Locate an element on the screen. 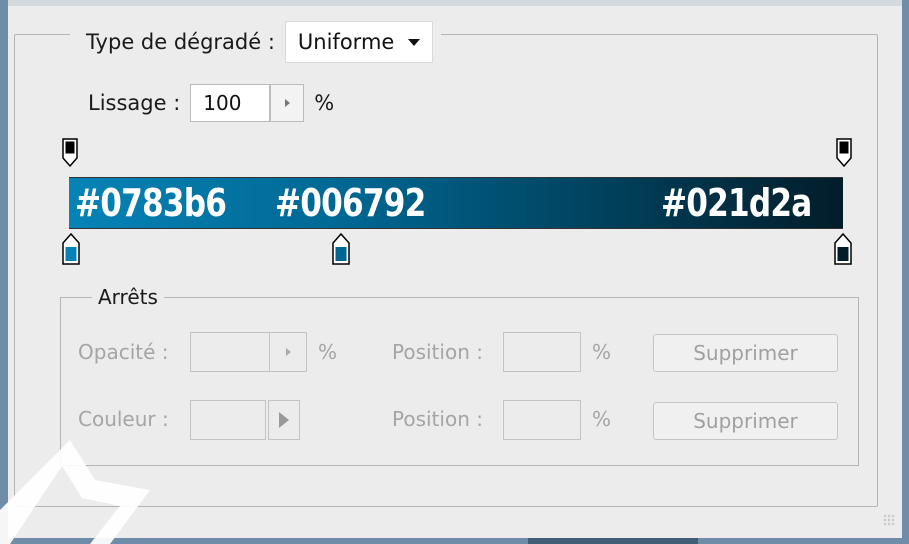  opacity-unit: % is located at coordinates (328, 352).